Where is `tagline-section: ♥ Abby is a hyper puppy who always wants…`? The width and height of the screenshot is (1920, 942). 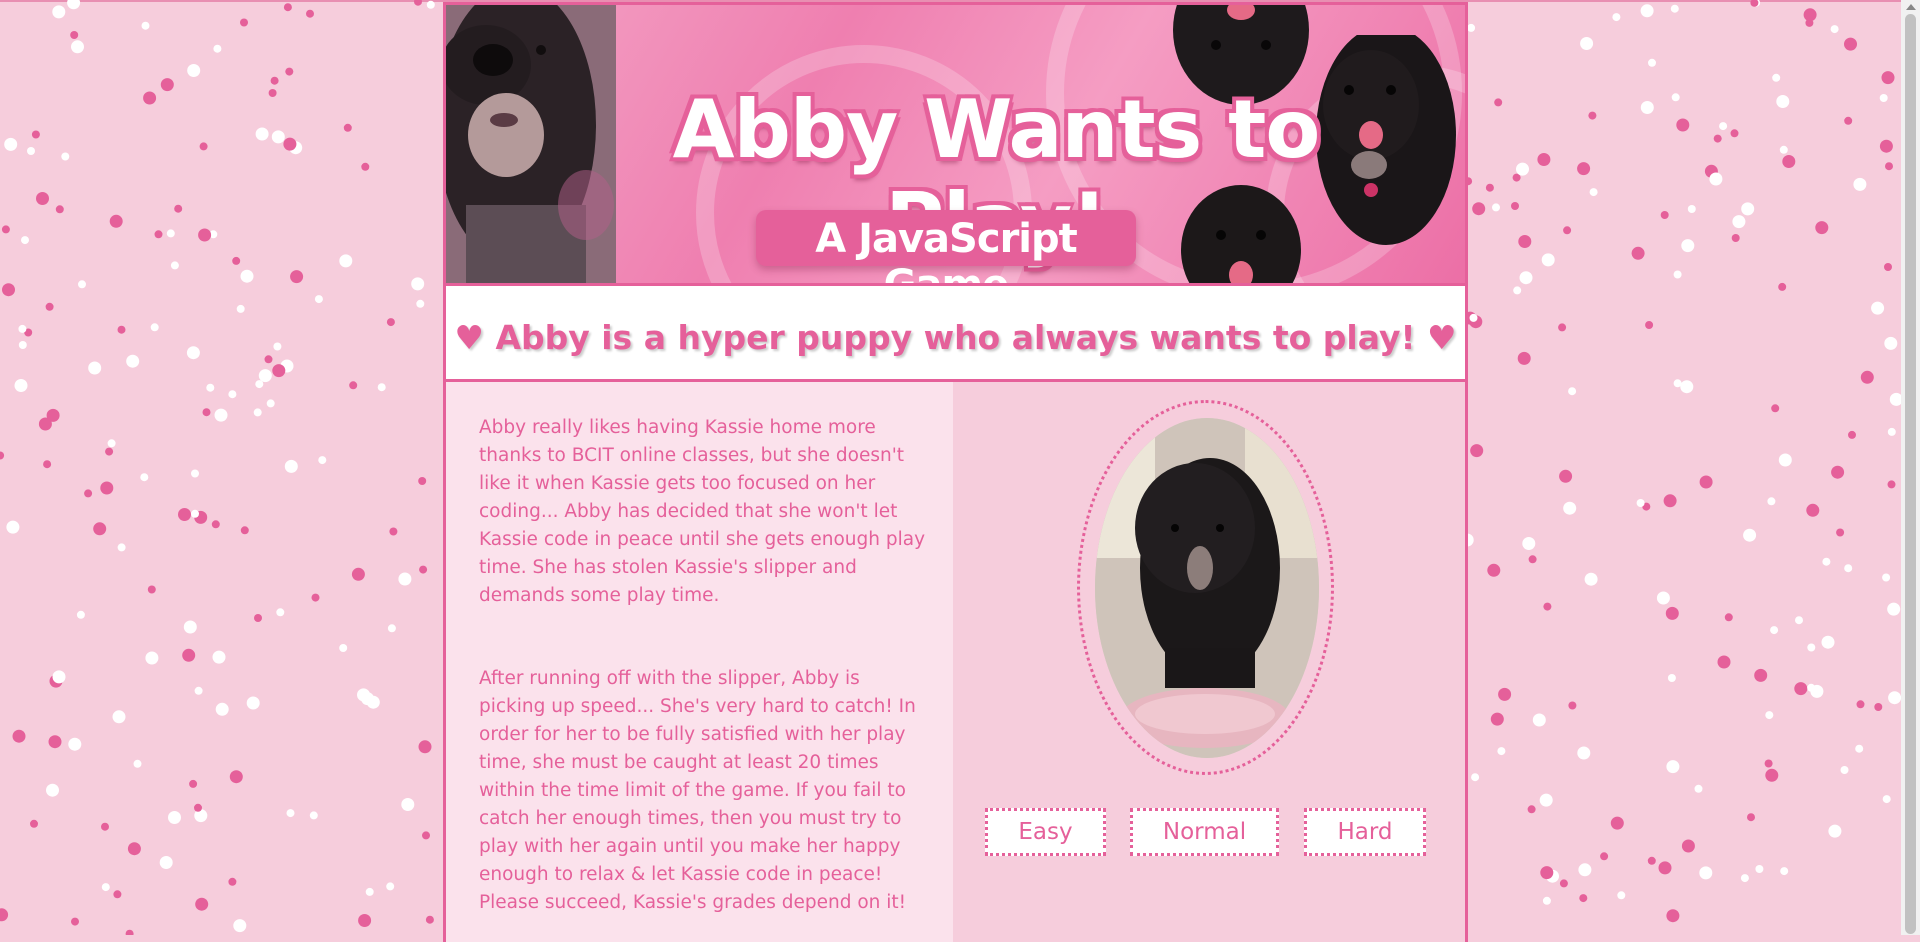
tagline-section: ♥ Abby is a hyper puppy who always wants… is located at coordinates (955, 334).